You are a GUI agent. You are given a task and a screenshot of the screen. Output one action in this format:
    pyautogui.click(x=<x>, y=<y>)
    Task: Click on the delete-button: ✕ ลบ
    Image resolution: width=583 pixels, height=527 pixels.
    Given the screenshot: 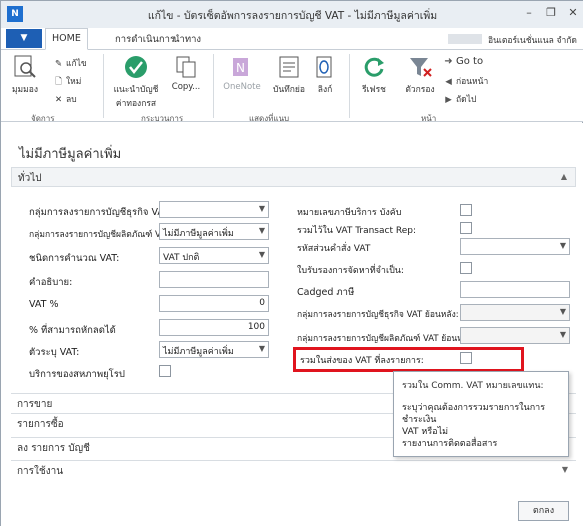 What is the action you would take?
    pyautogui.click(x=65, y=99)
    